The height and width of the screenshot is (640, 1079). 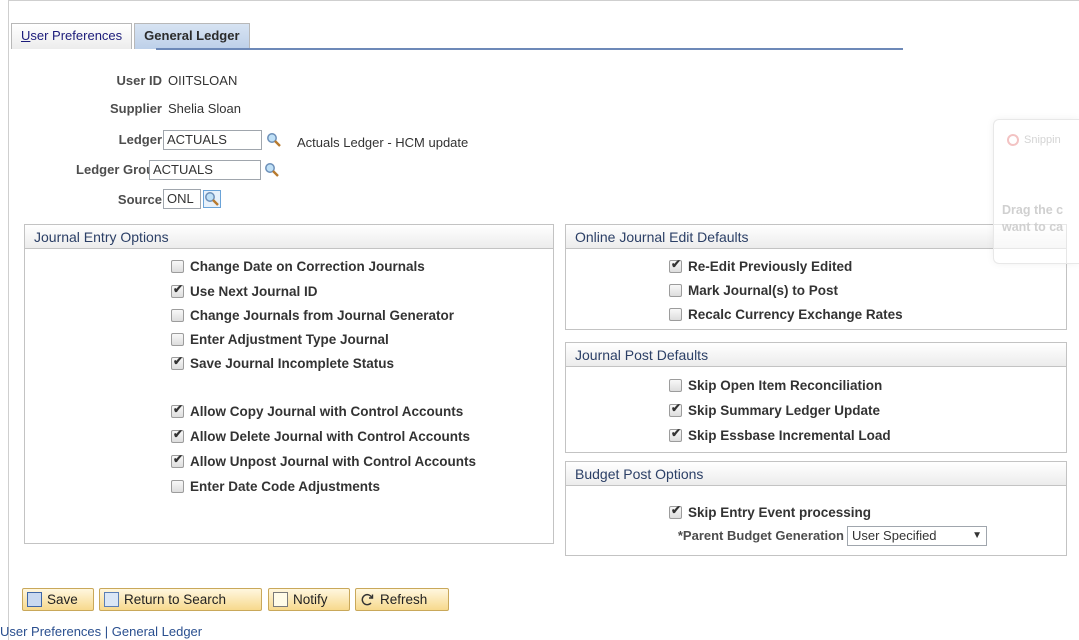 I want to click on snipping-tool-overlay: Snippin Drag the c want to ca, so click(x=1036, y=191).